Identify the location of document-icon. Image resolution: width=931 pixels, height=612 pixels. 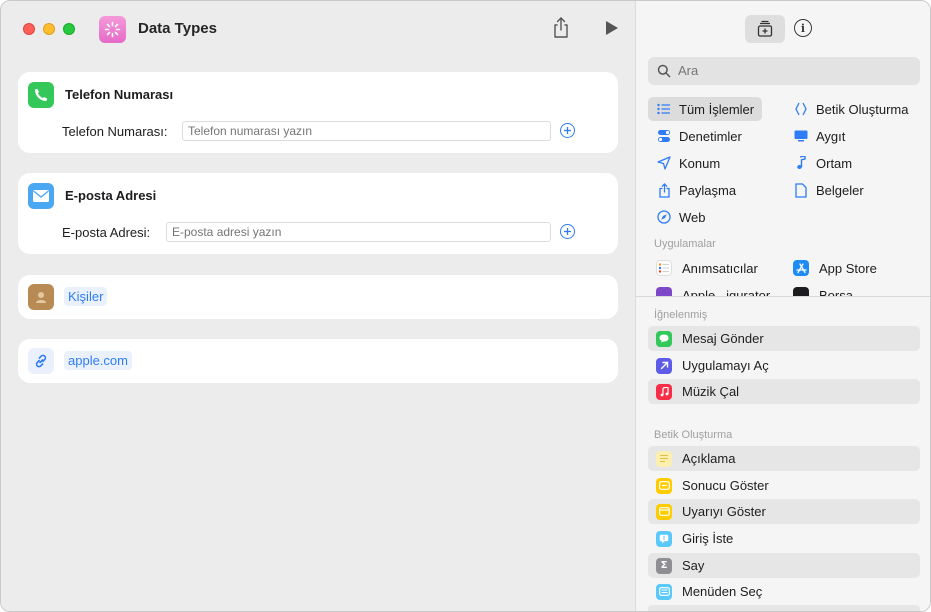
(801, 190).